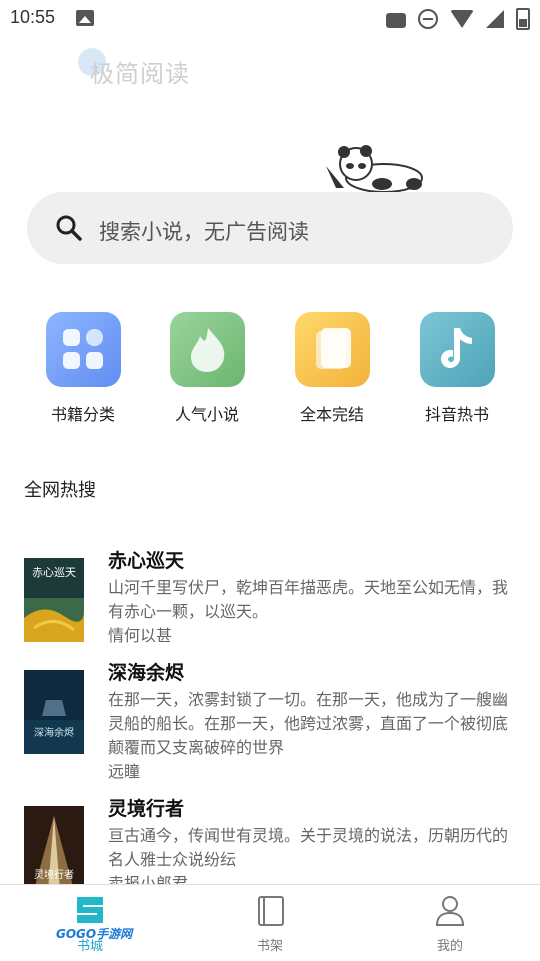 The image size is (540, 961). I want to click on status-time: 10:55, so click(33, 17).